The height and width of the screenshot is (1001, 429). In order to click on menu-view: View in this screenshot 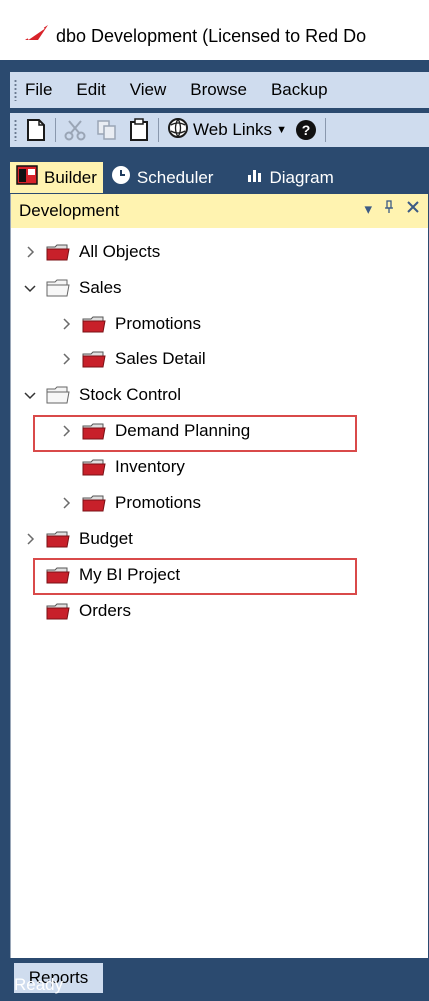, I will do `click(148, 90)`.